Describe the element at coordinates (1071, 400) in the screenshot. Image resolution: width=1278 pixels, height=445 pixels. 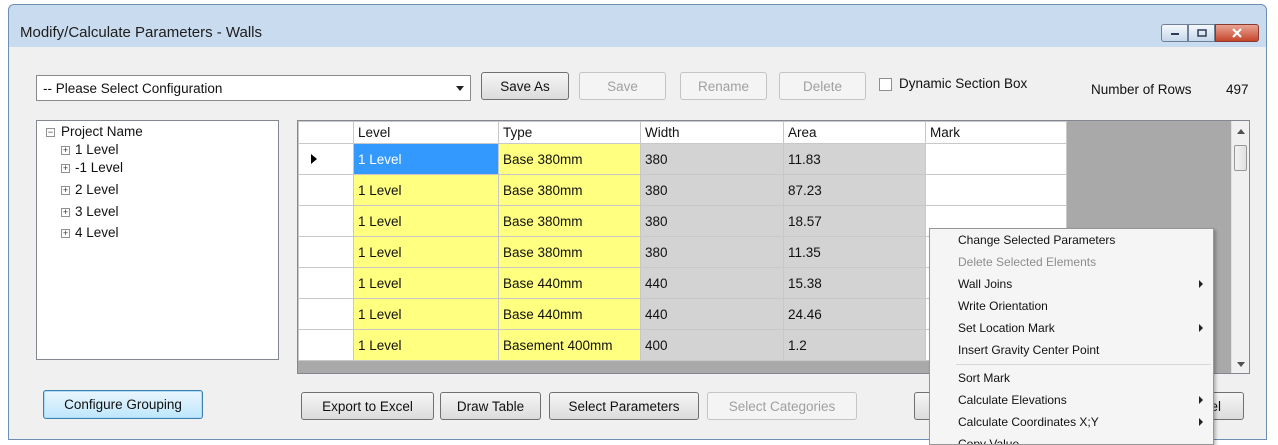
I see `menu-item-calculate-elevations: Calculate Elevations` at that location.